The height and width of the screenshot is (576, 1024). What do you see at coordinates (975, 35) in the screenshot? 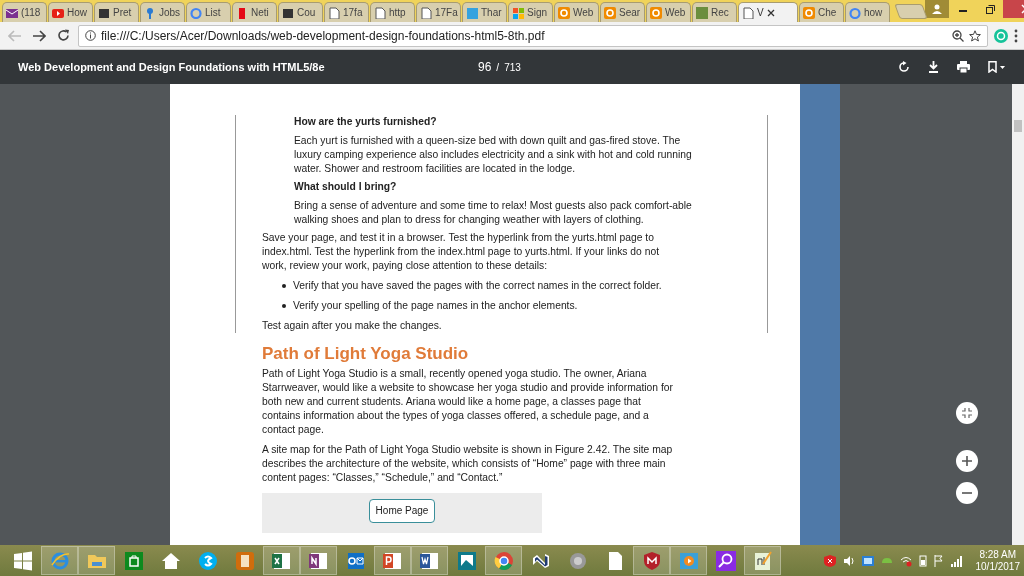
I see `star-icon` at bounding box center [975, 35].